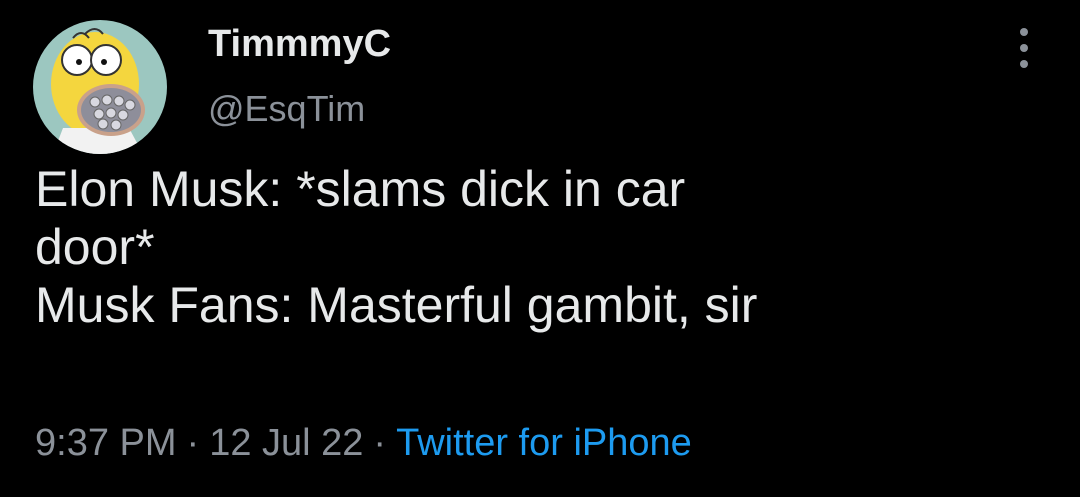 This screenshot has width=1080, height=497. What do you see at coordinates (363, 443) in the screenshot?
I see `tweet-metadata: 9:37 PM · 12 Jul 22 · Twitter for iPhone` at bounding box center [363, 443].